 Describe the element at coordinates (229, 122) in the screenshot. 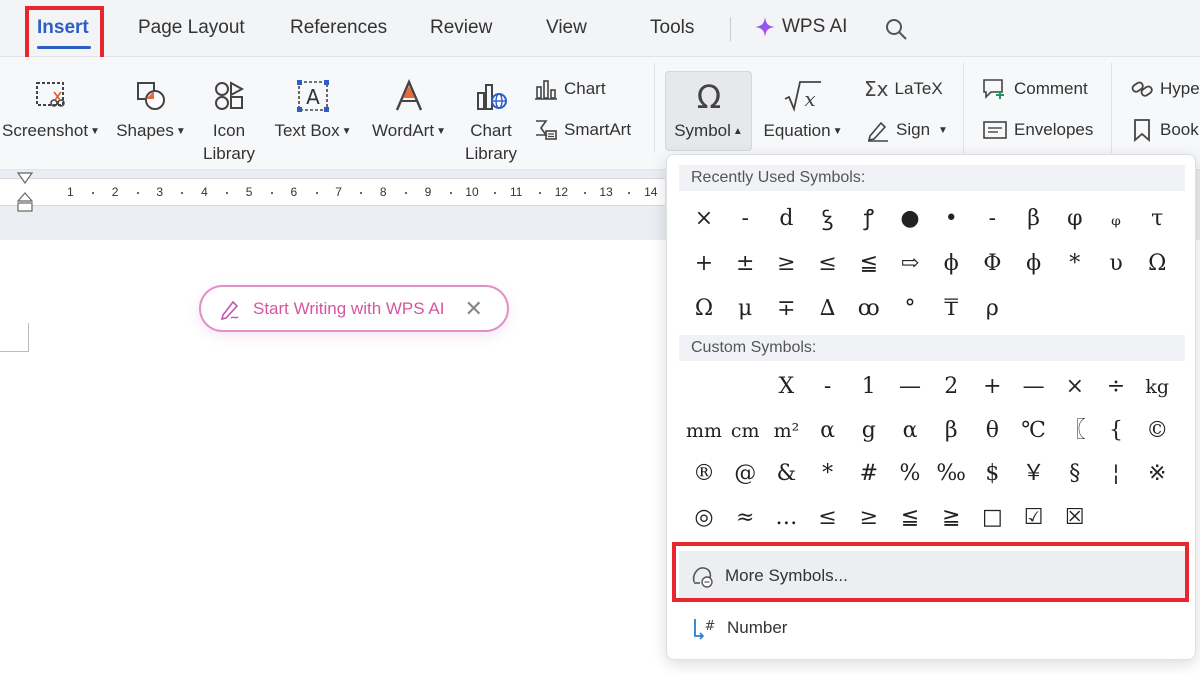

I see `icon-library-button: Icon Library` at that location.